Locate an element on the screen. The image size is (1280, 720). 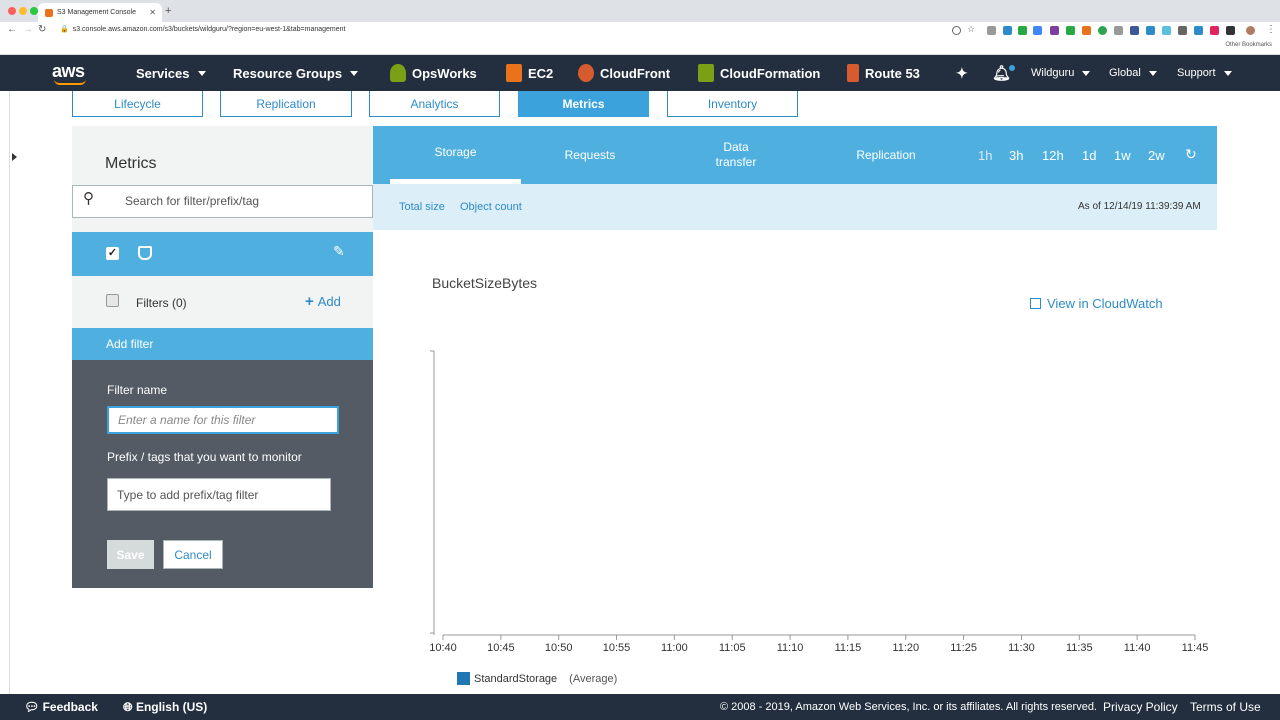
services-menu: Services is located at coordinates (171, 73).